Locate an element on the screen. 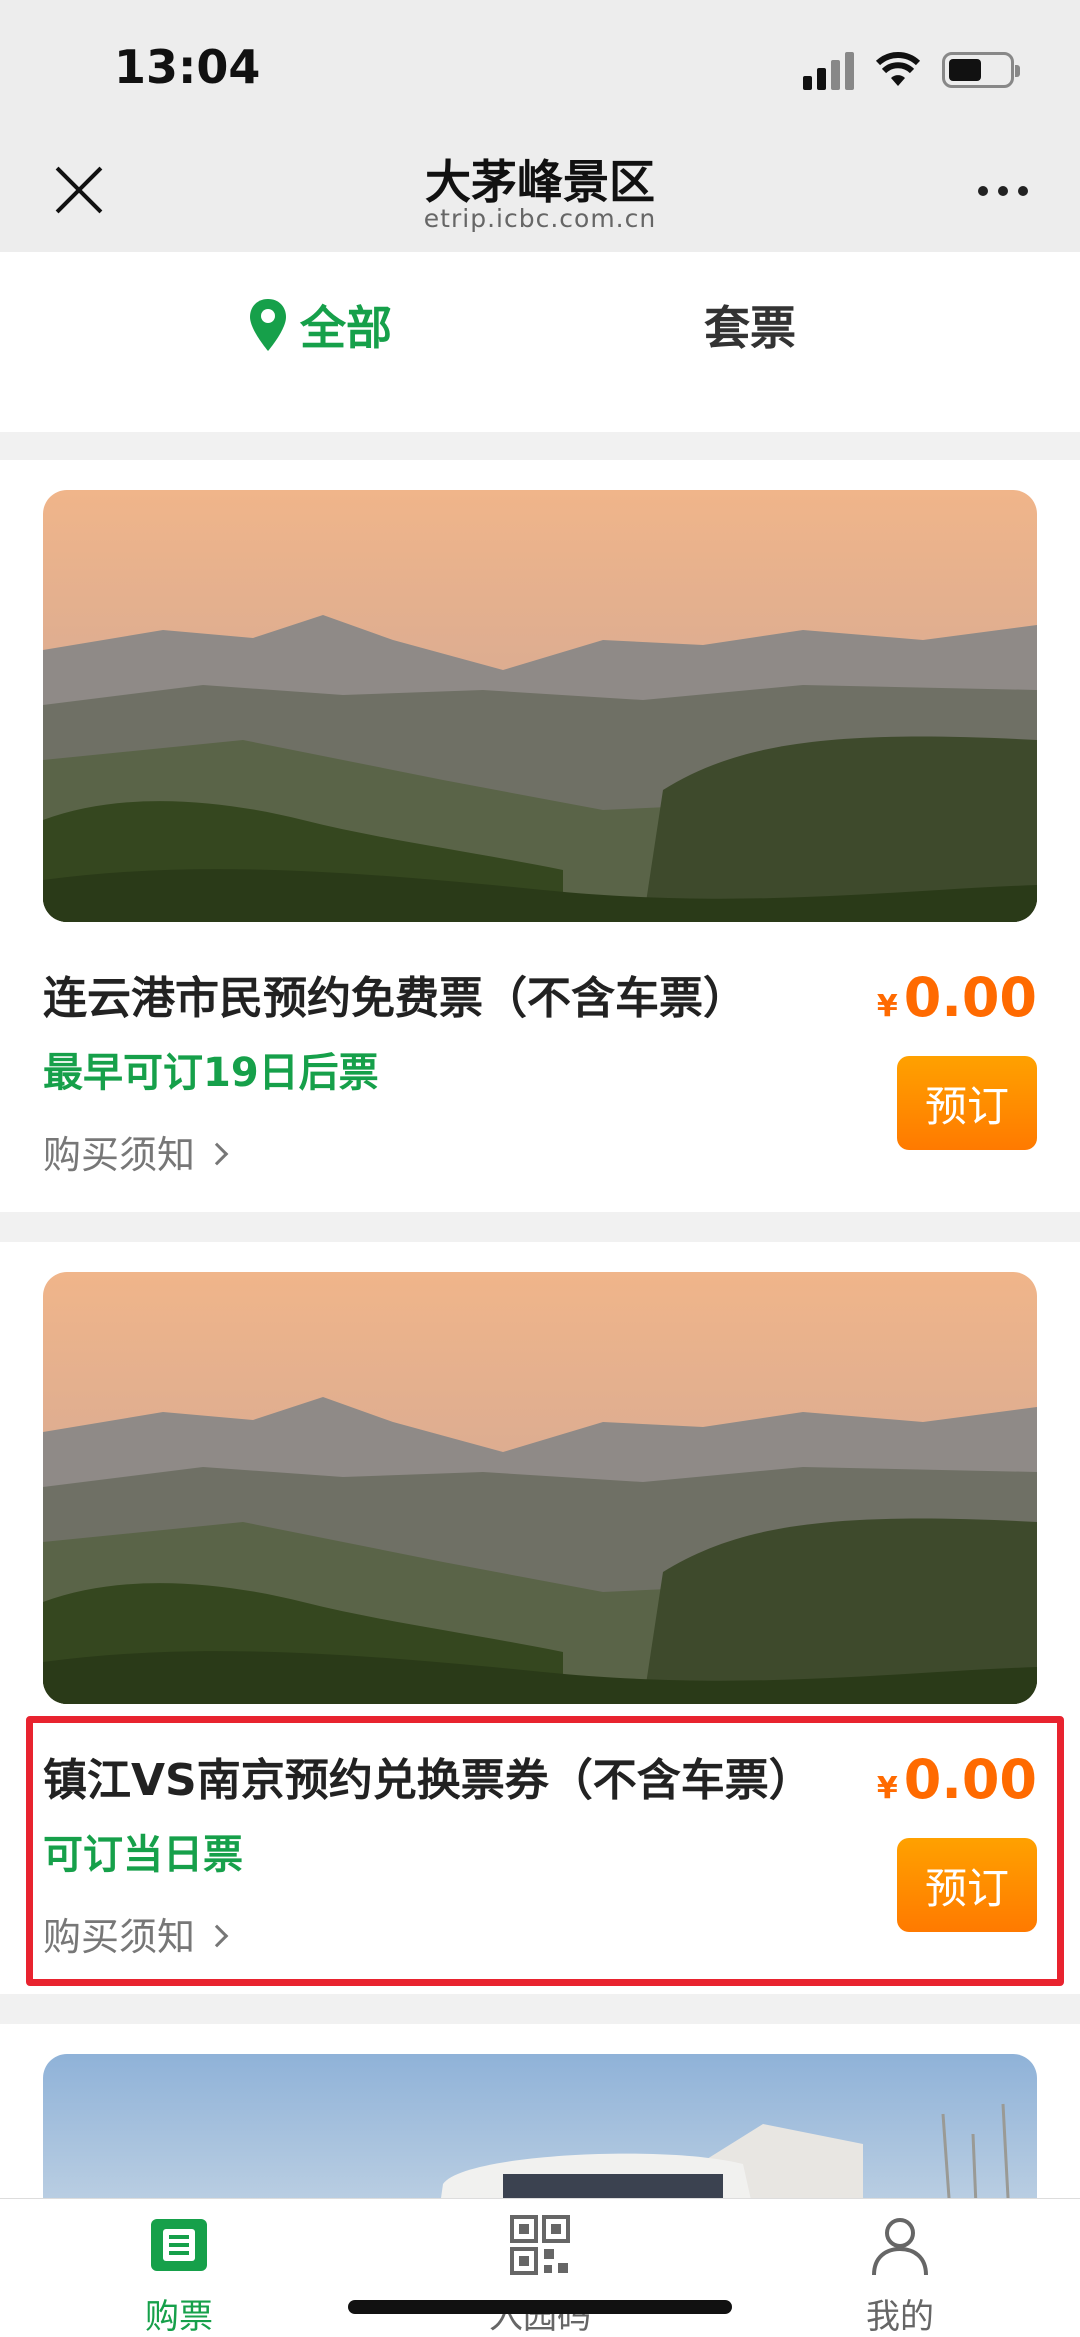  tab-all-label: 全部 is located at coordinates (346, 328).